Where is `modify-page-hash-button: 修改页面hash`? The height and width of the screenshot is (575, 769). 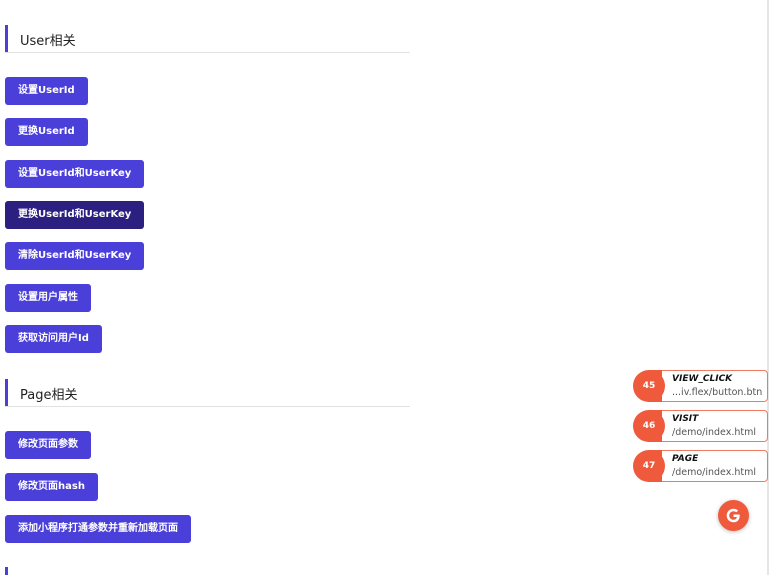 modify-page-hash-button: 修改页面hash is located at coordinates (51, 487).